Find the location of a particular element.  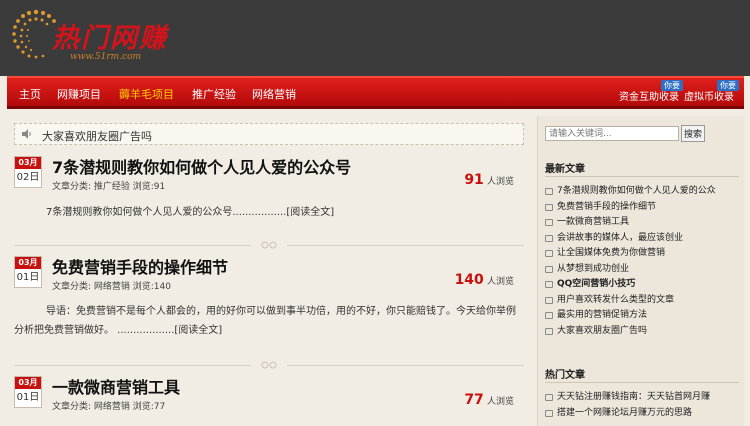

nav-right-crypto: 虚拟币收录 你要 is located at coordinates (711, 91).